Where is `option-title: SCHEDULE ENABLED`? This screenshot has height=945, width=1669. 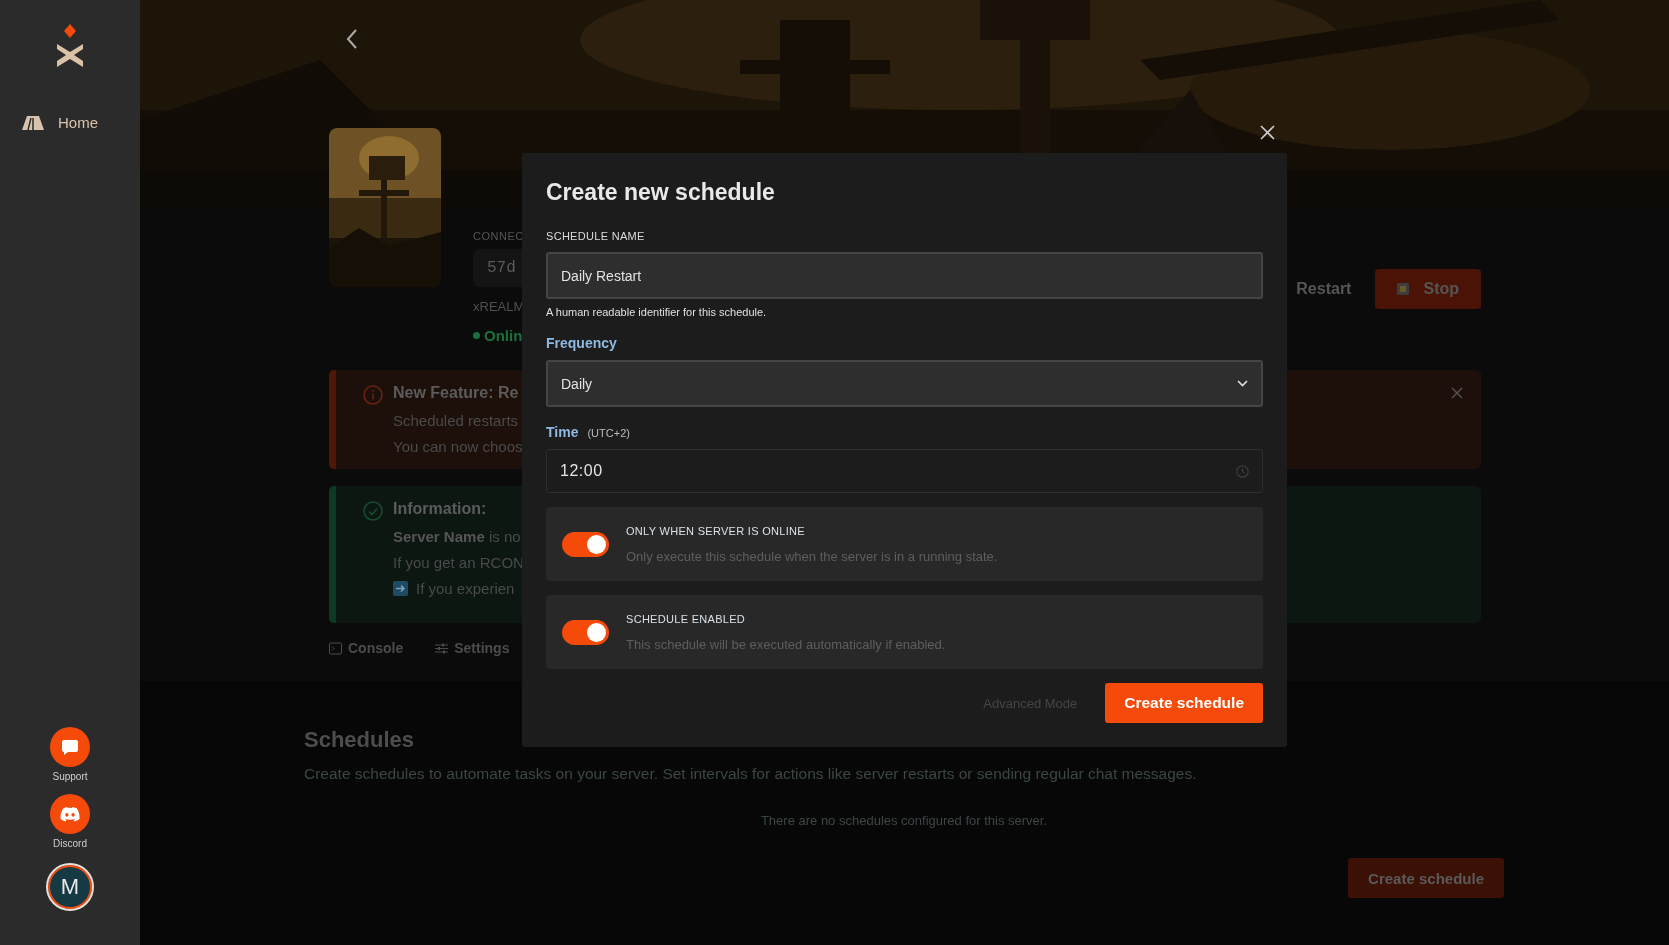 option-title: SCHEDULE ENABLED is located at coordinates (686, 618).